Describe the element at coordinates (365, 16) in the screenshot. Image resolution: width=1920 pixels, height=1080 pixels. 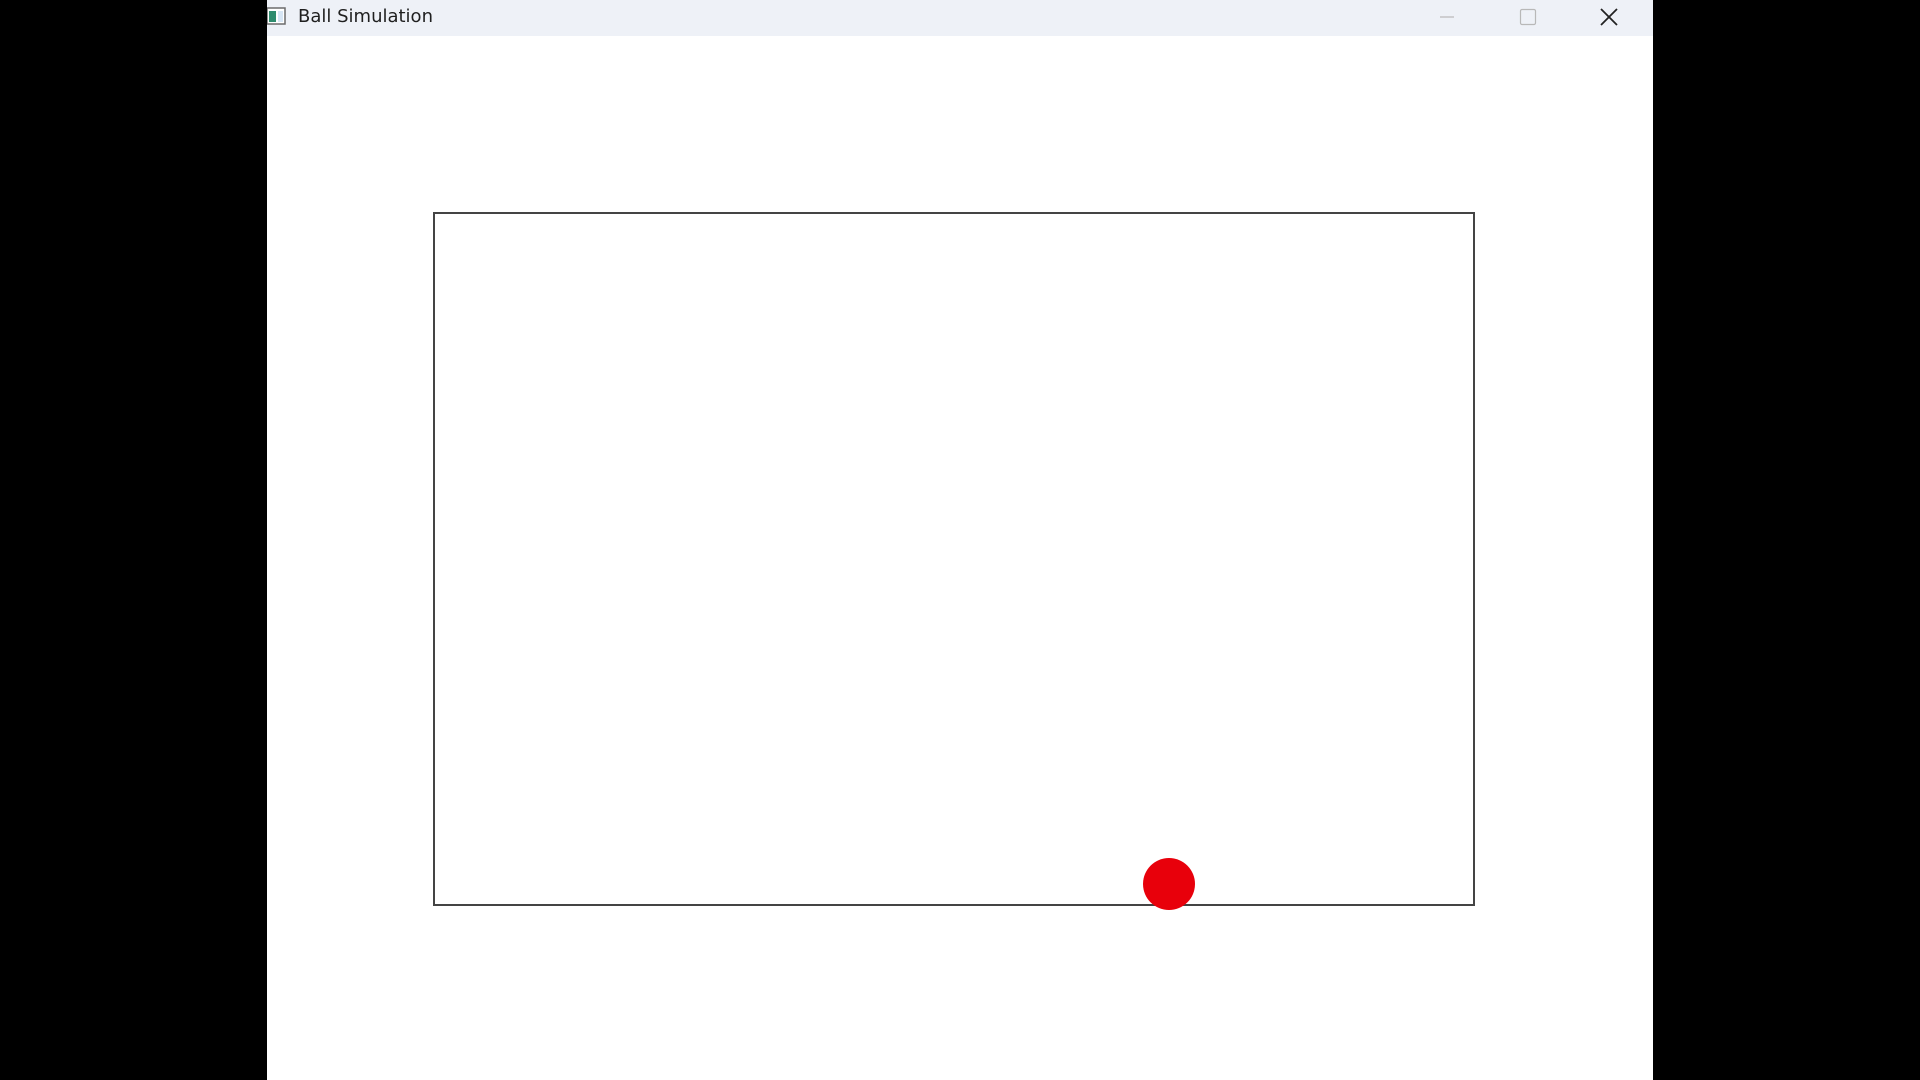
I see `window-title: Ball Simulation` at that location.